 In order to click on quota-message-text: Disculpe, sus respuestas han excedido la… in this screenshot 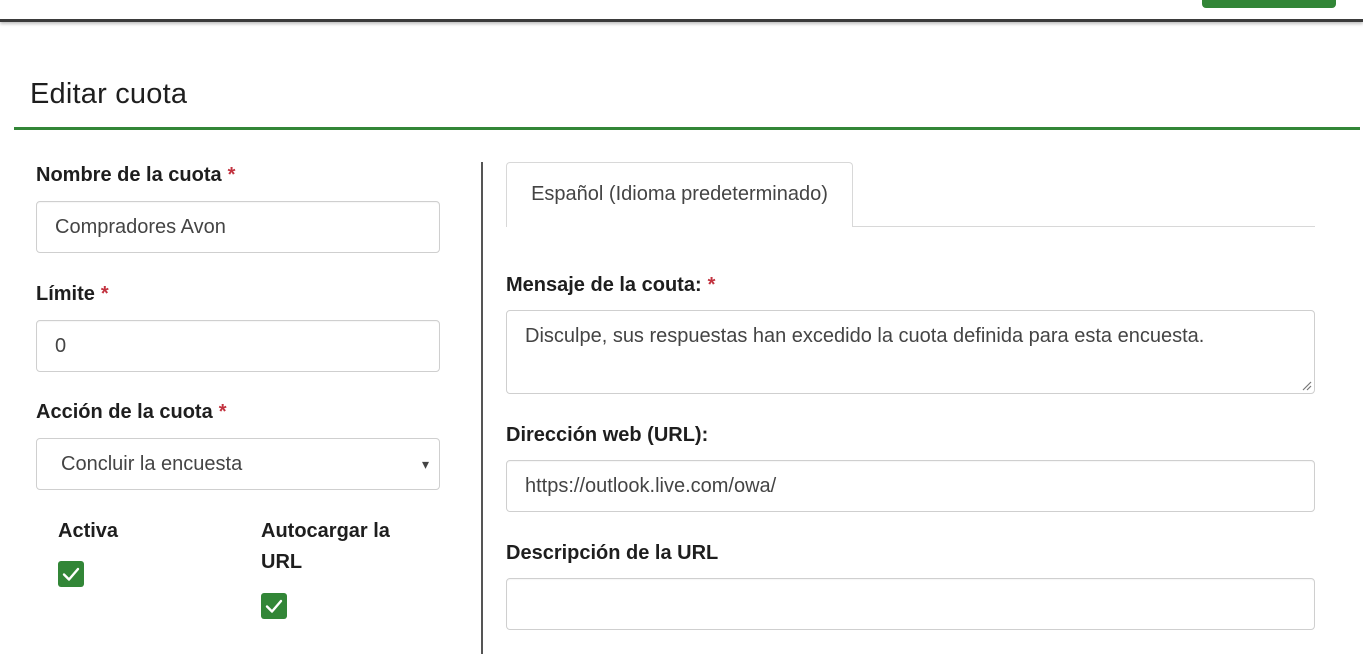, I will do `click(865, 336)`.